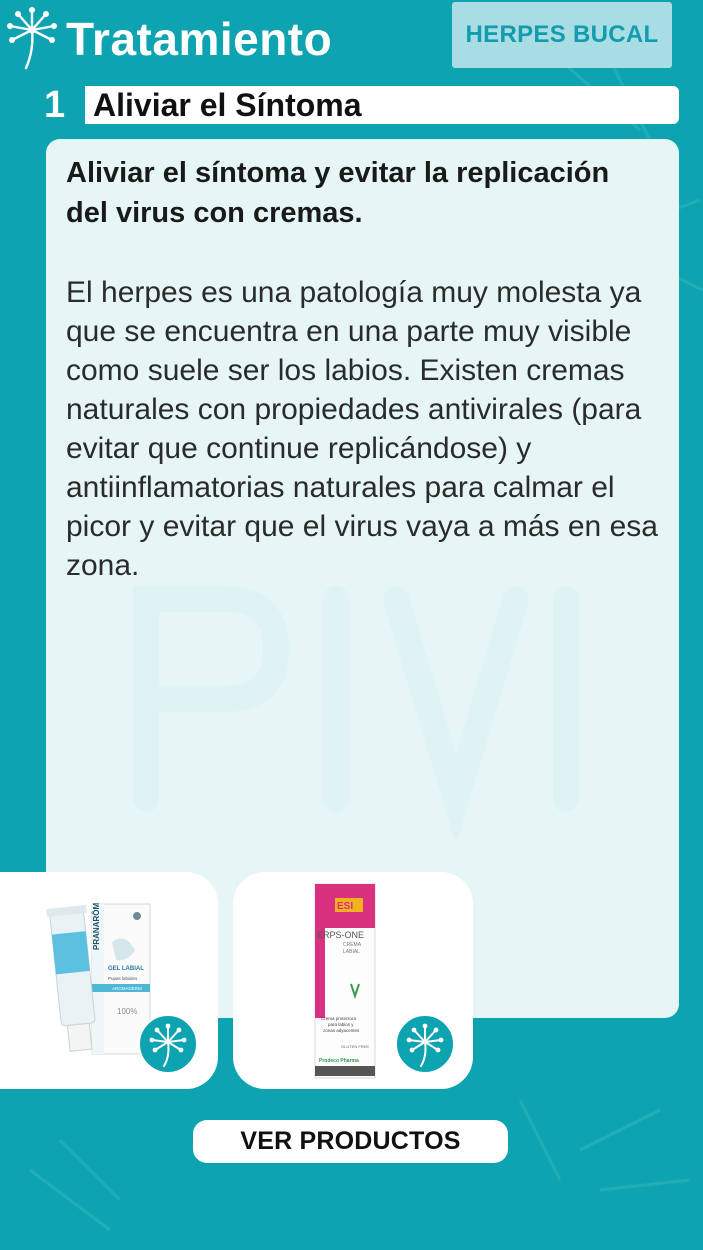 The image size is (703, 1250). I want to click on view-products-label: VER PRODUCTOS, so click(350, 1141).